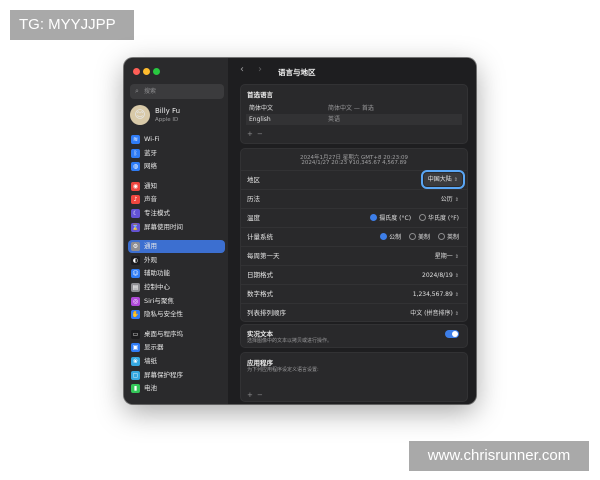 This screenshot has width=600, height=480. I want to click on number-format-row: 数字格式 1,234,567.89 ⇕, so click(354, 294).